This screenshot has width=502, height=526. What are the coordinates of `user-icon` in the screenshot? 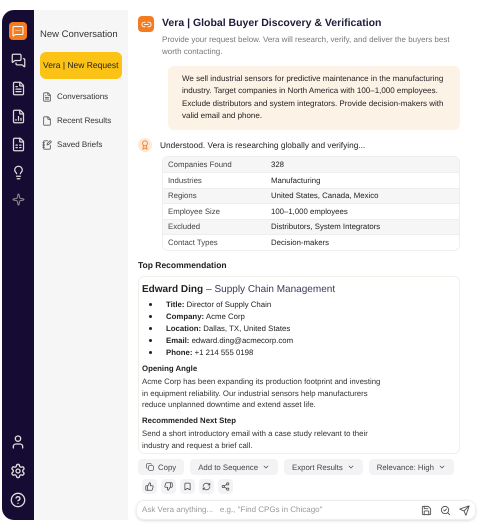 It's located at (18, 442).